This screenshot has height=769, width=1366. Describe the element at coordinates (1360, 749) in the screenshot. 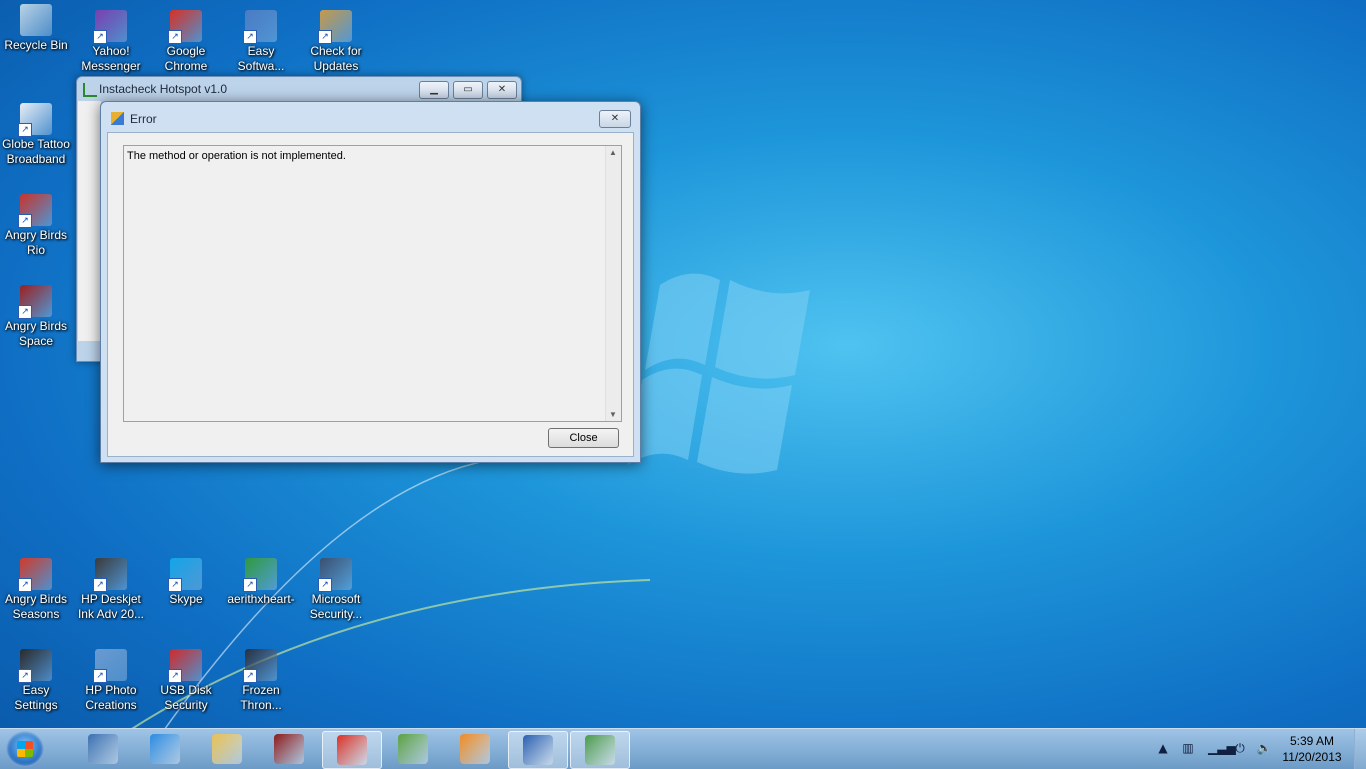

I see `show-desktop-button` at that location.